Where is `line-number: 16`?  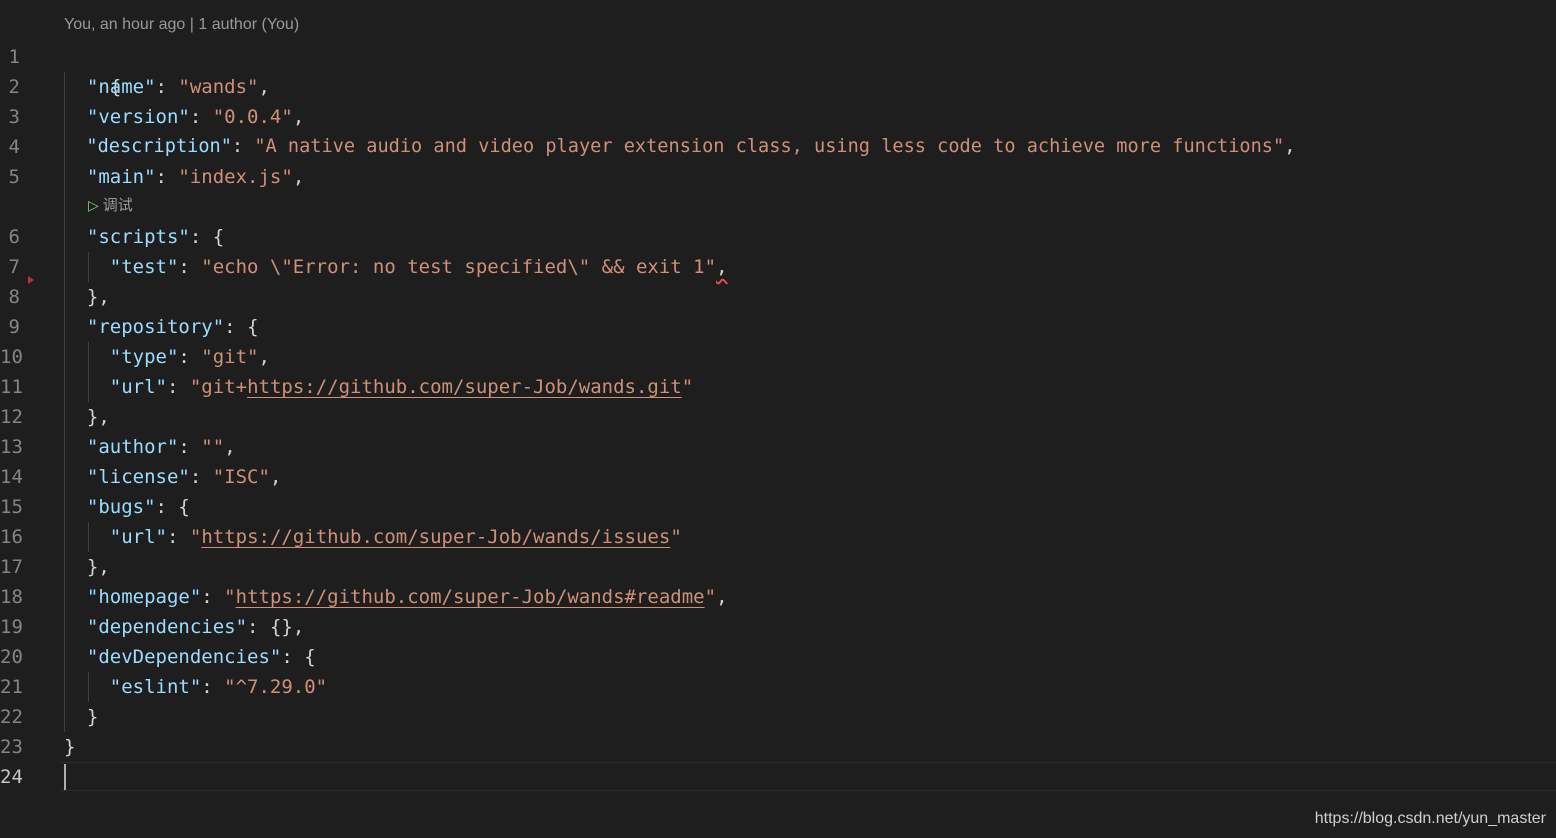
line-number: 16 is located at coordinates (11, 537).